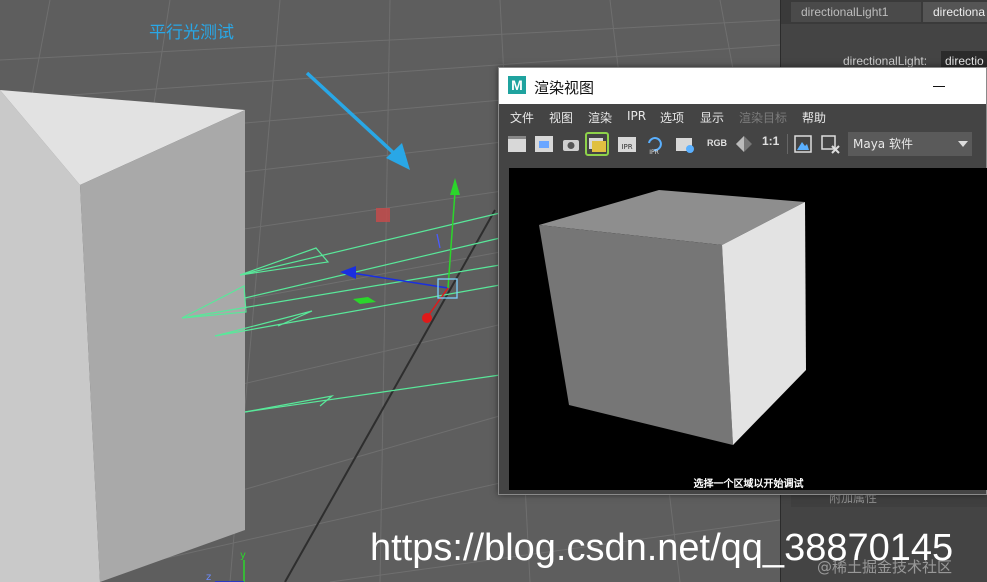  Describe the element at coordinates (672, 117) in the screenshot. I see `menu-options: 选项` at that location.